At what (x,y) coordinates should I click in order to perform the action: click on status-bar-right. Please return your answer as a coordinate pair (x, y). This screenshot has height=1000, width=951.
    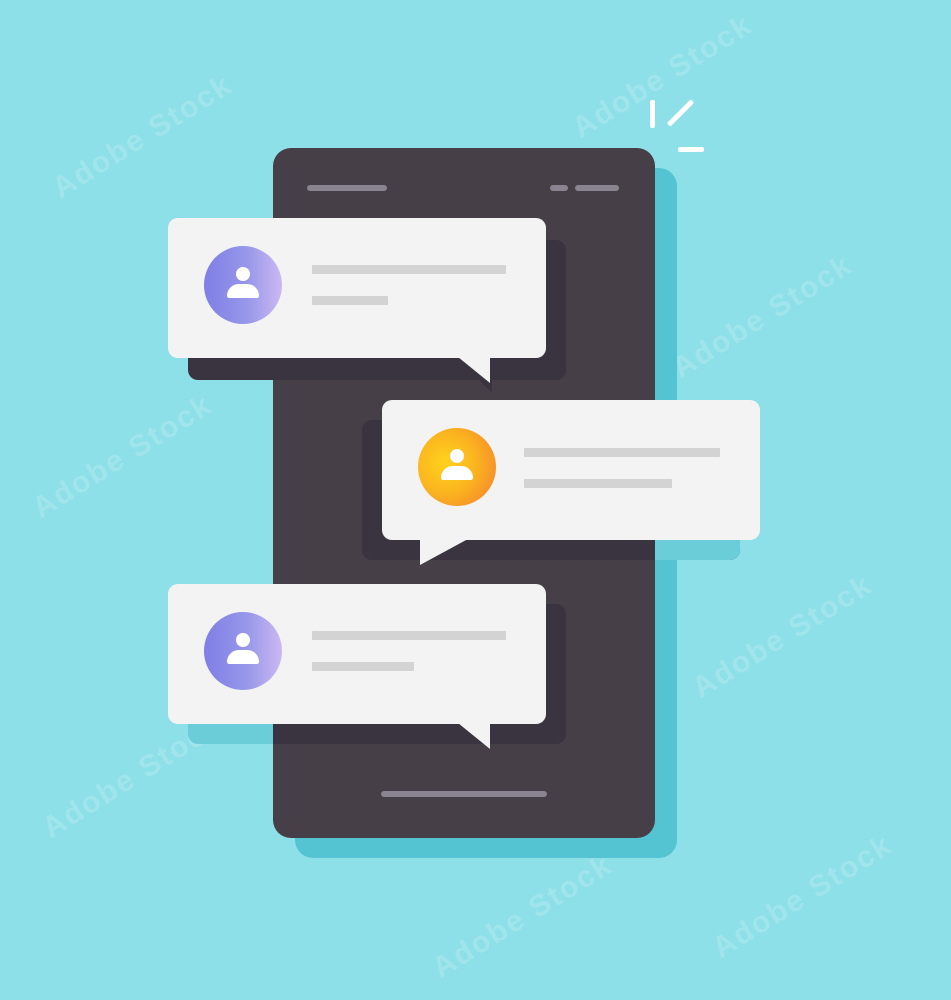
    Looking at the image, I should click on (597, 188).